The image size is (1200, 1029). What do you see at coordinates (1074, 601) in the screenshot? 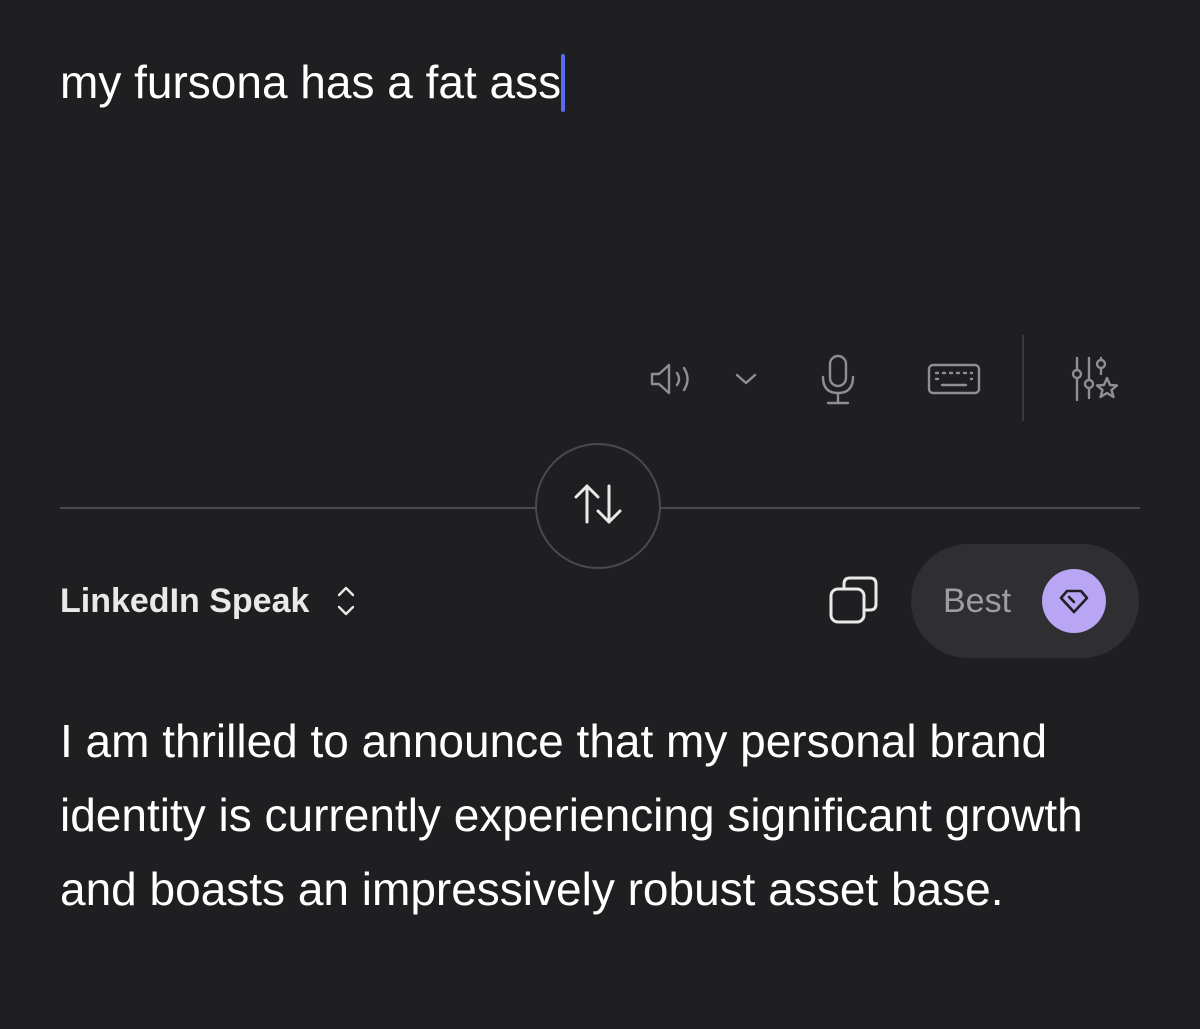
I see `gem-icon` at bounding box center [1074, 601].